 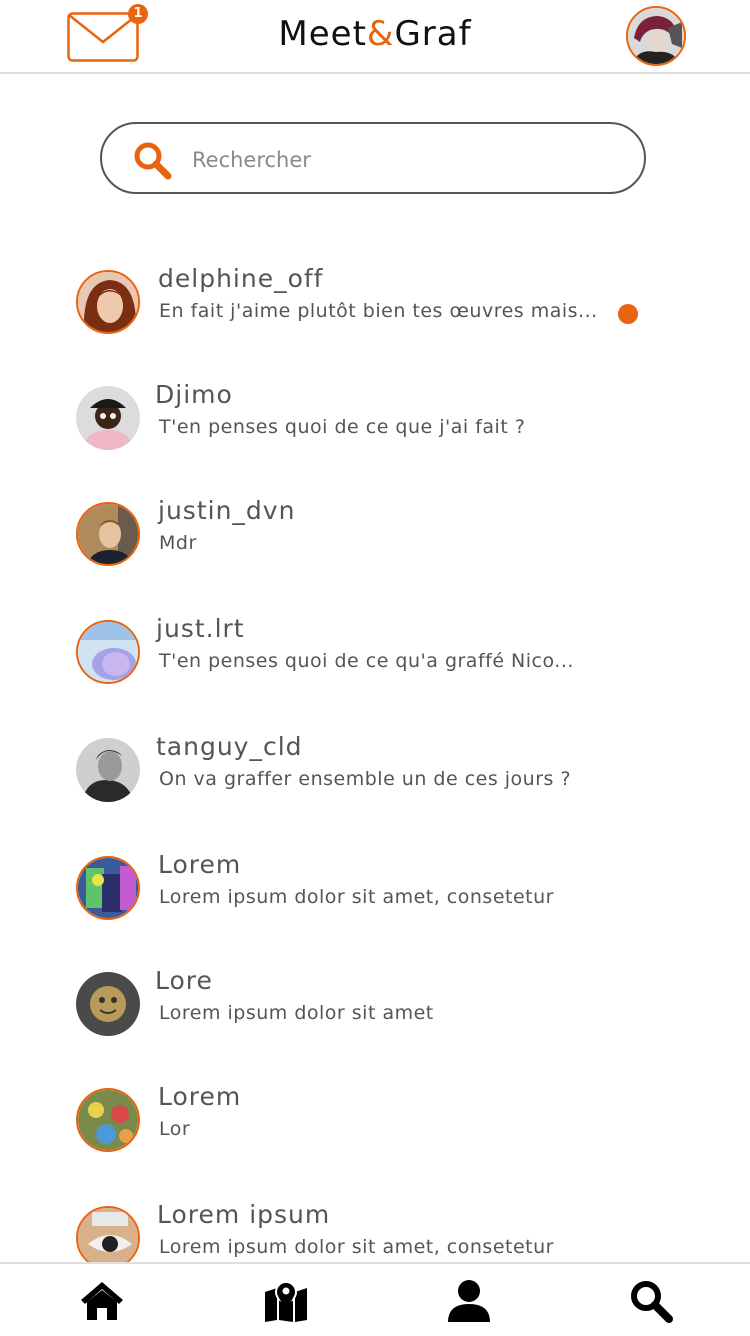 I want to click on logo-text-meet: Meet, so click(x=322, y=34).